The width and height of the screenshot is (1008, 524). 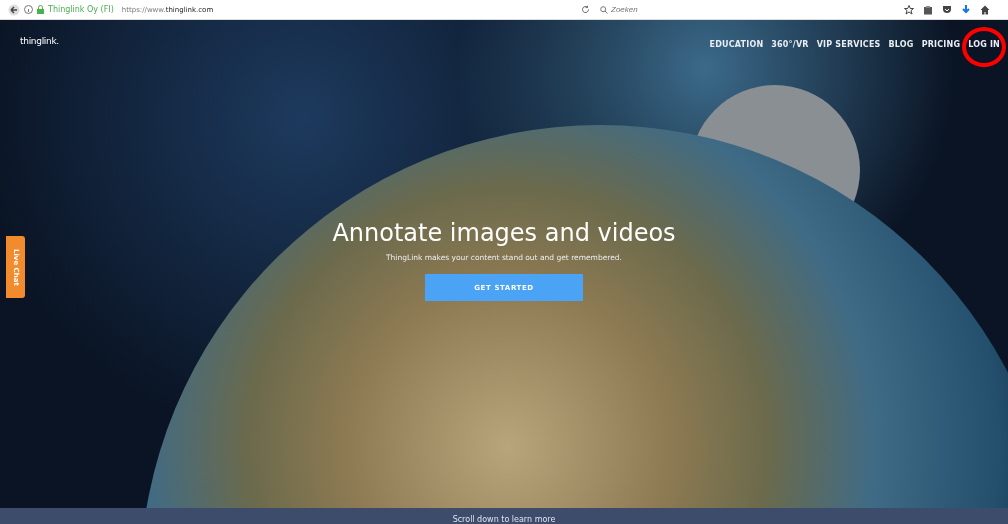 What do you see at coordinates (848, 44) in the screenshot?
I see `nav-link: VIP SERVICES` at bounding box center [848, 44].